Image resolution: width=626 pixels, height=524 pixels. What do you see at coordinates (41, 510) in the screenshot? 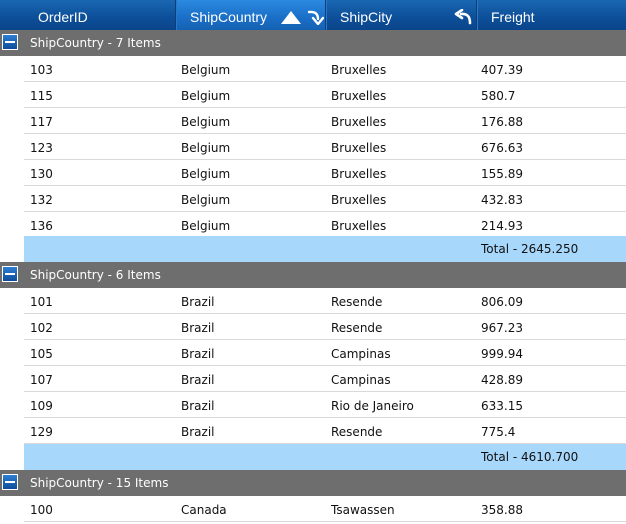
I see `cell-orderid: 100` at bounding box center [41, 510].